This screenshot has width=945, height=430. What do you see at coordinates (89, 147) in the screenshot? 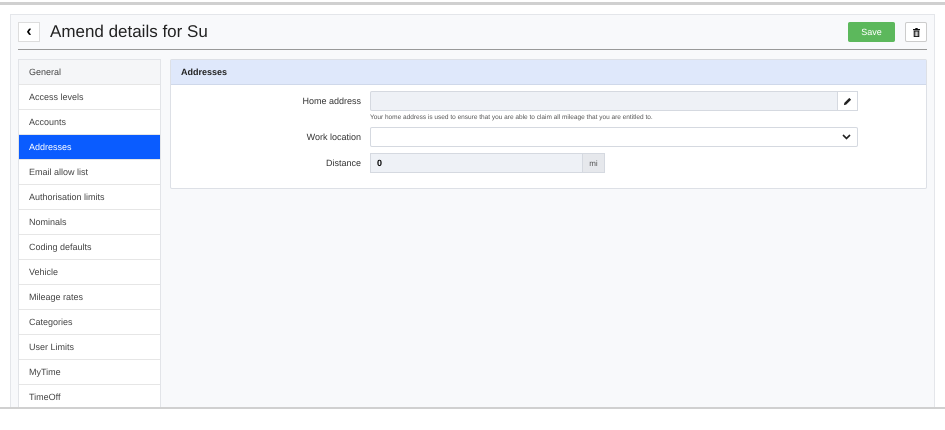
I see `sidebar-item: Addresses` at bounding box center [89, 147].